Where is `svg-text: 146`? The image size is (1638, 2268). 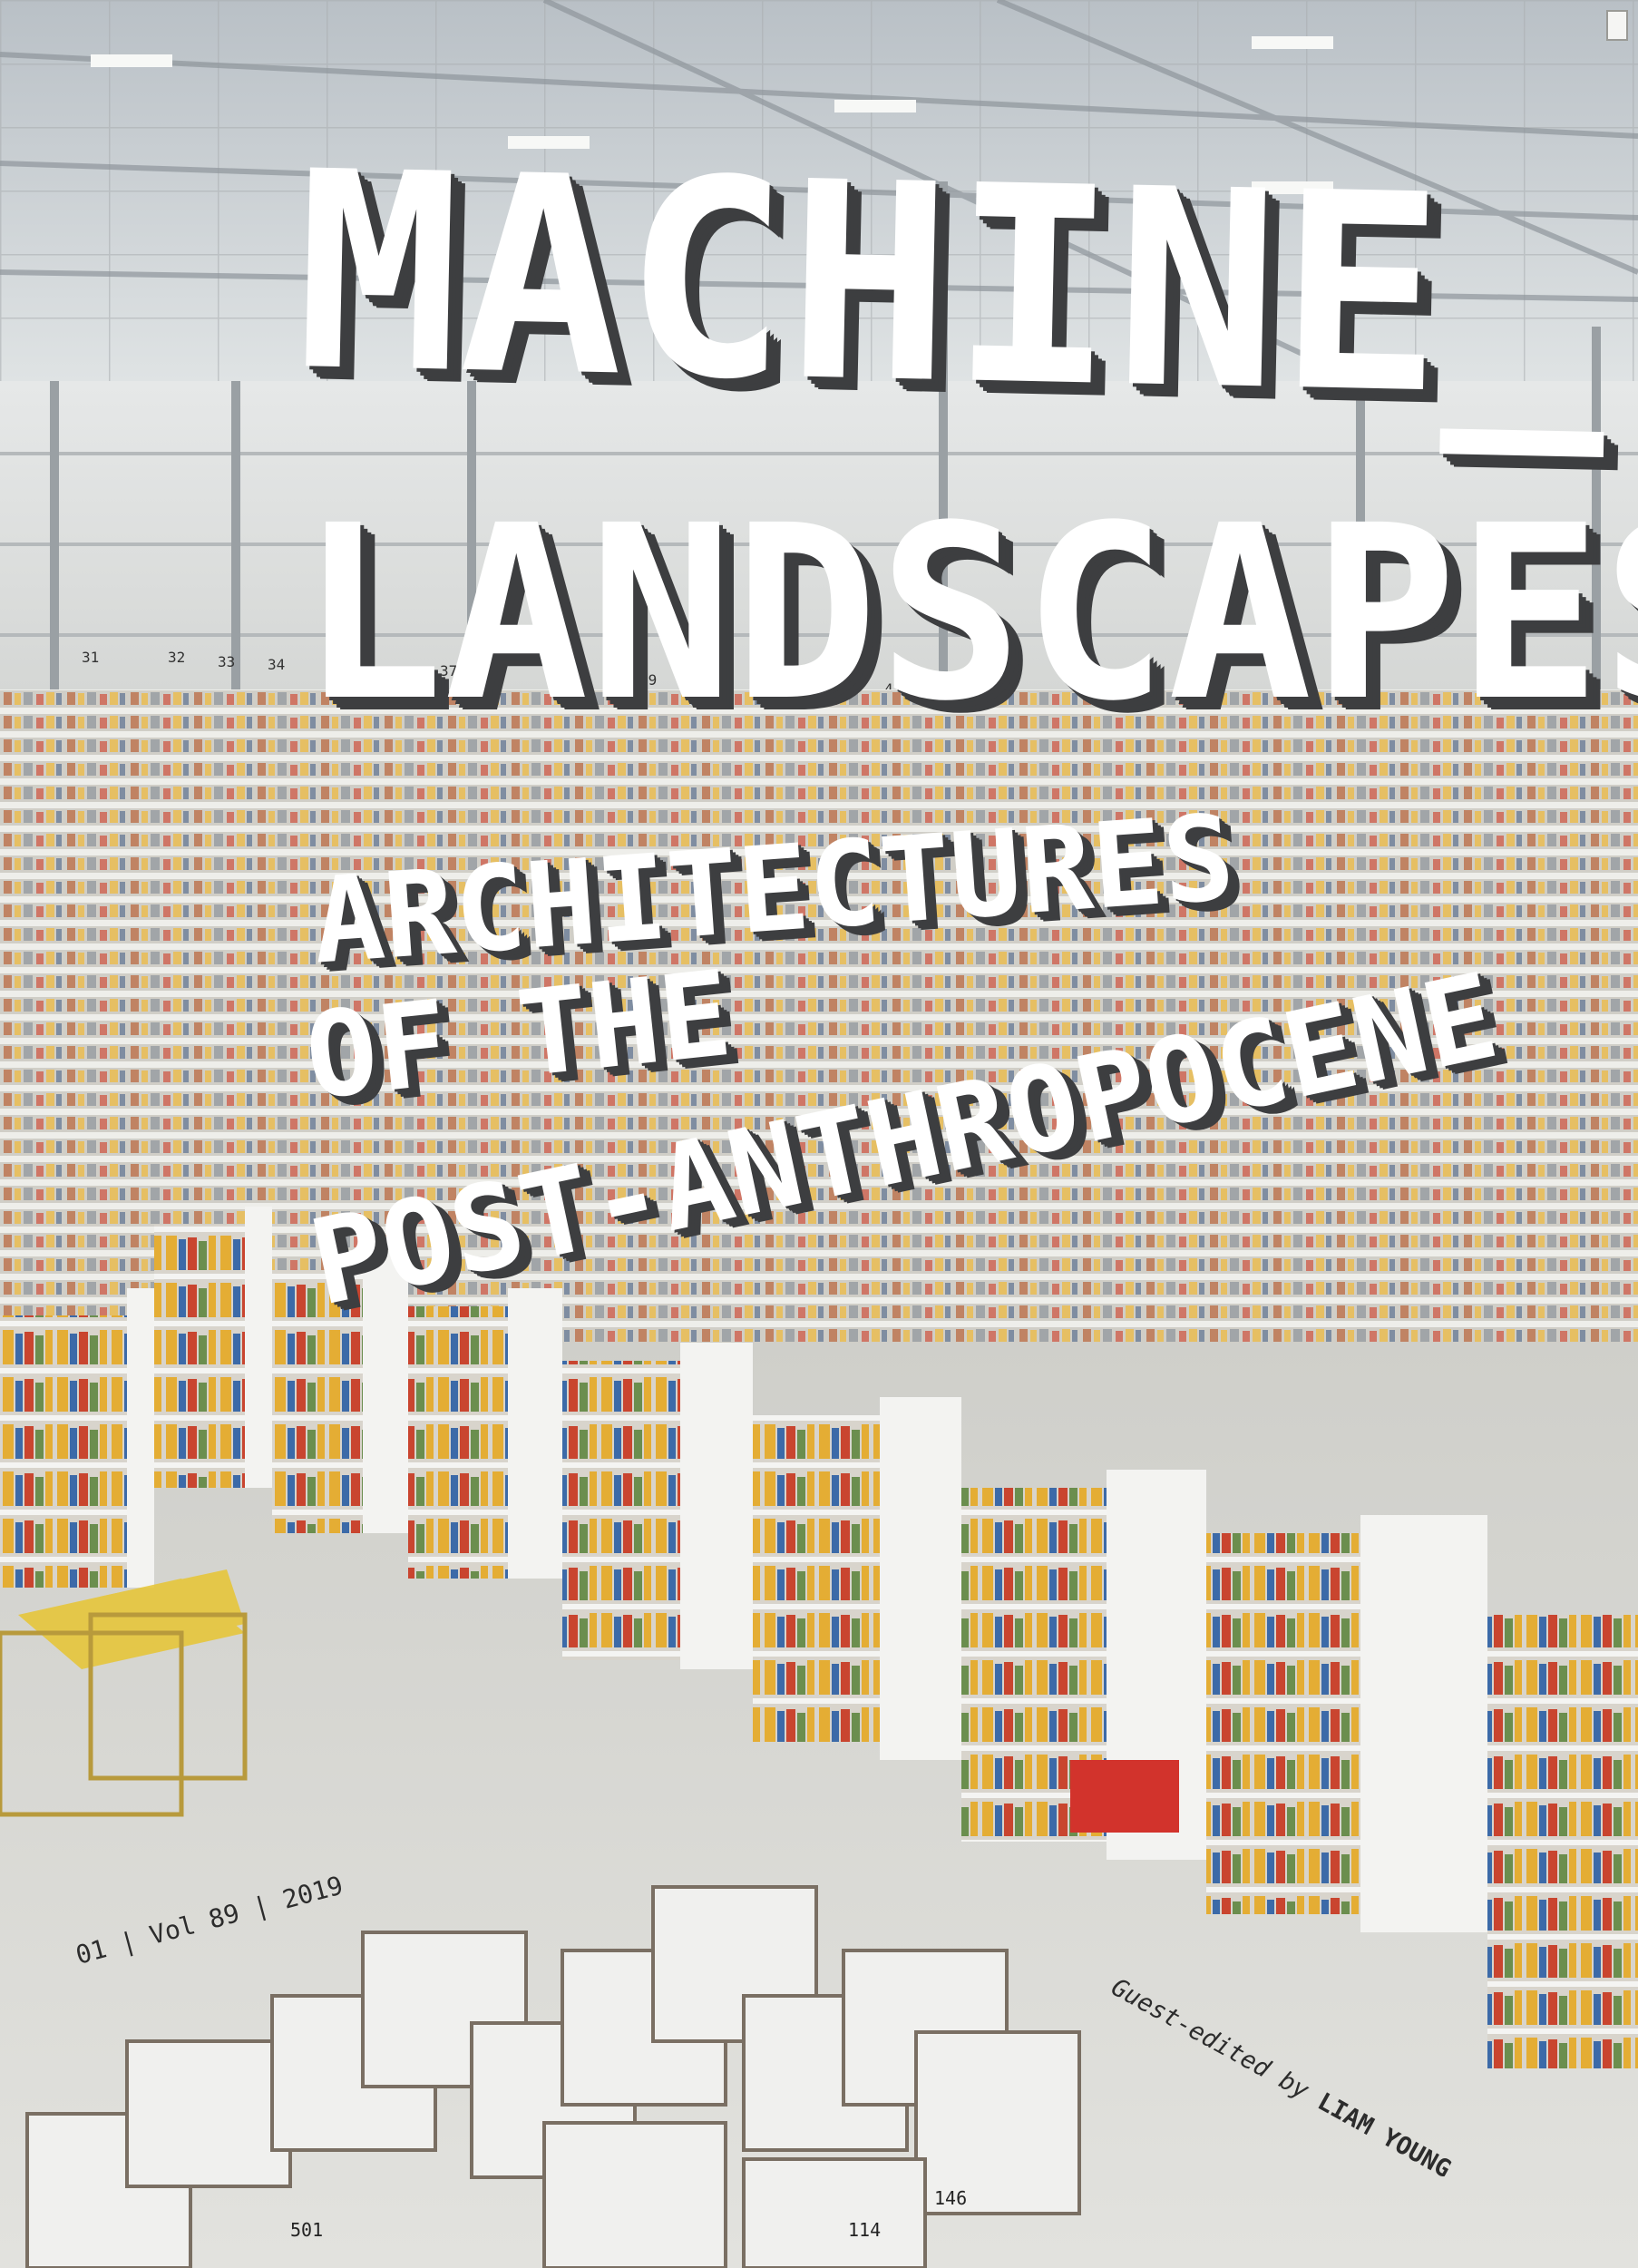 svg-text: 146 is located at coordinates (951, 2198).